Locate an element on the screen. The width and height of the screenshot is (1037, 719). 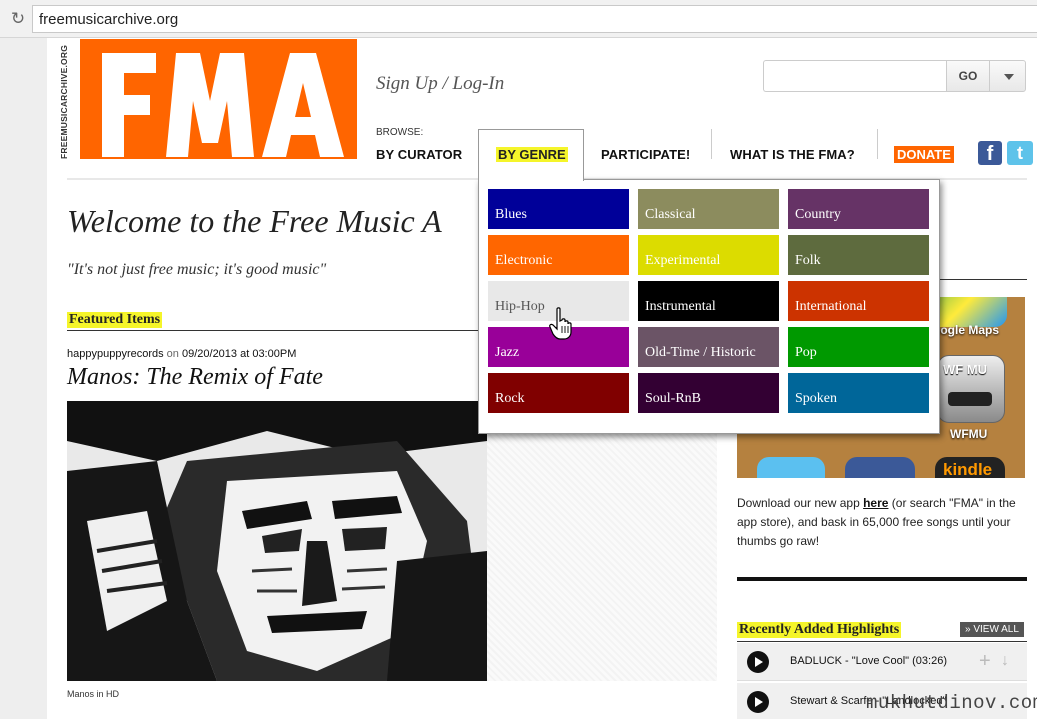
fma-logo-letters is located at coordinates (223, 105).